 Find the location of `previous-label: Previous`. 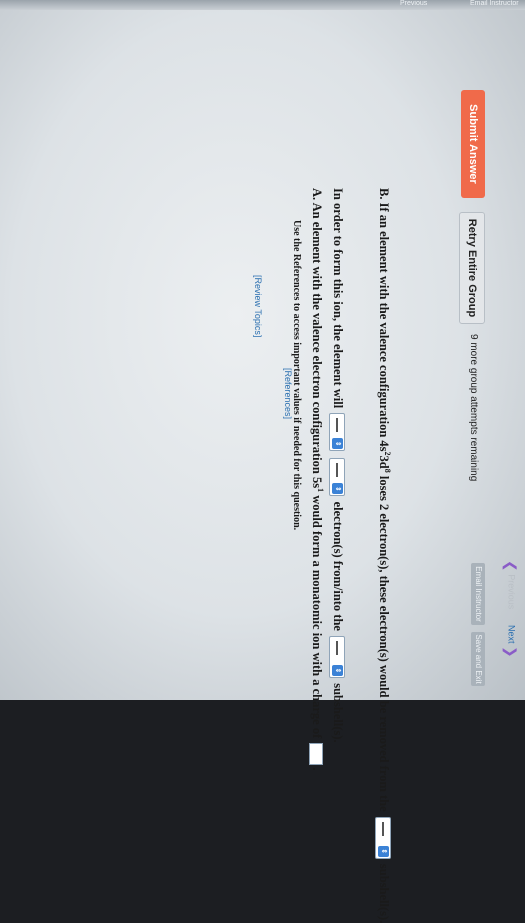

previous-label: Previous is located at coordinates (511, 592).